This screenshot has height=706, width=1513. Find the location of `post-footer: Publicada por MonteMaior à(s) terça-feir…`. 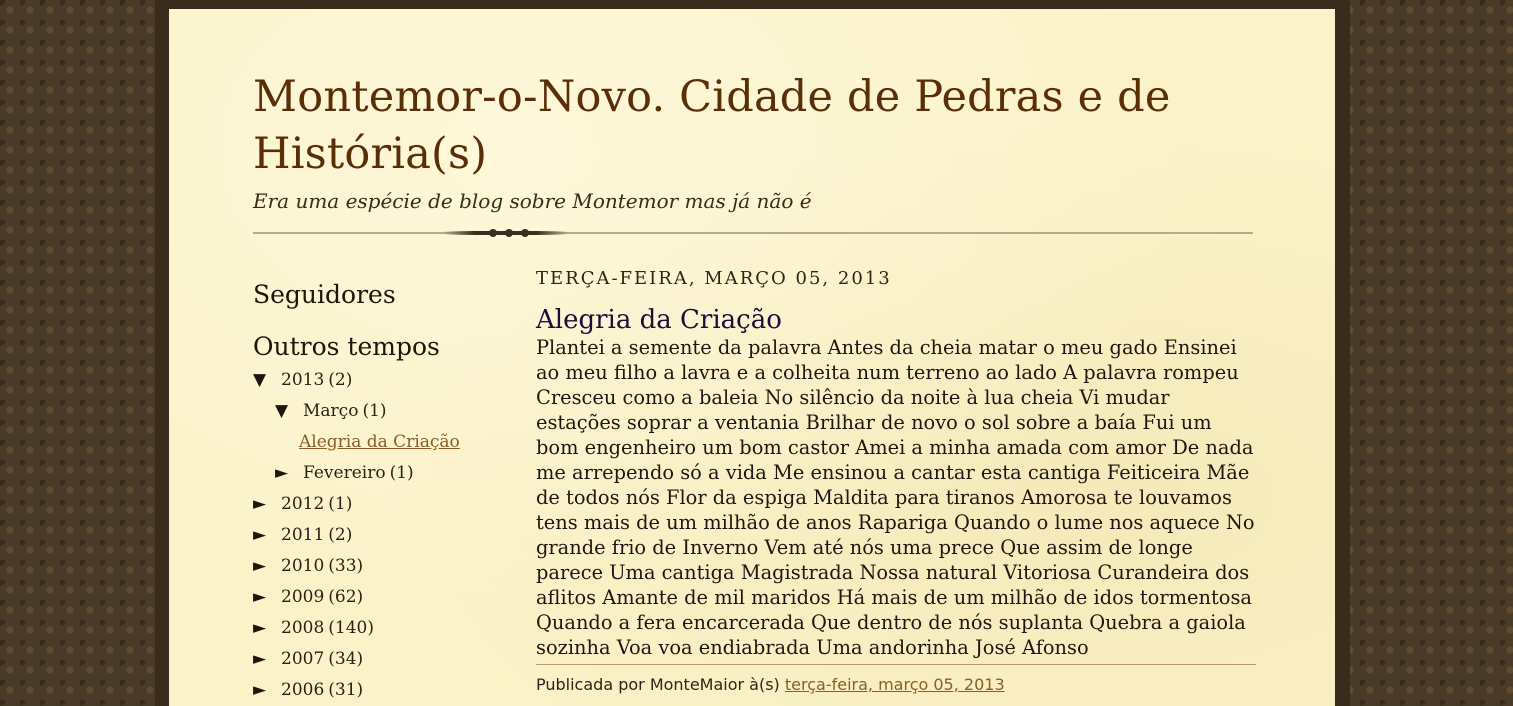

post-footer: Publicada por MonteMaior à(s) terça-feir… is located at coordinates (896, 679).